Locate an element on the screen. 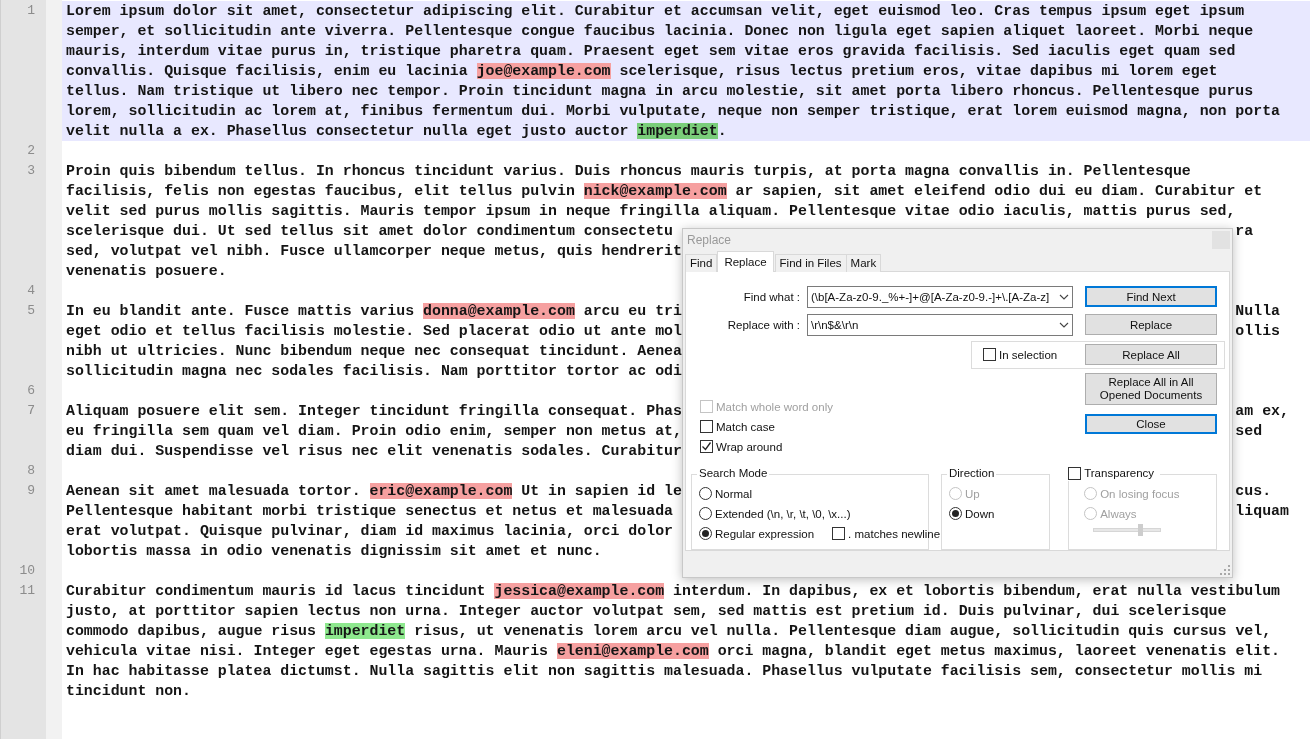 The height and width of the screenshot is (739, 1310). line-number: 9 is located at coordinates (30, 491).